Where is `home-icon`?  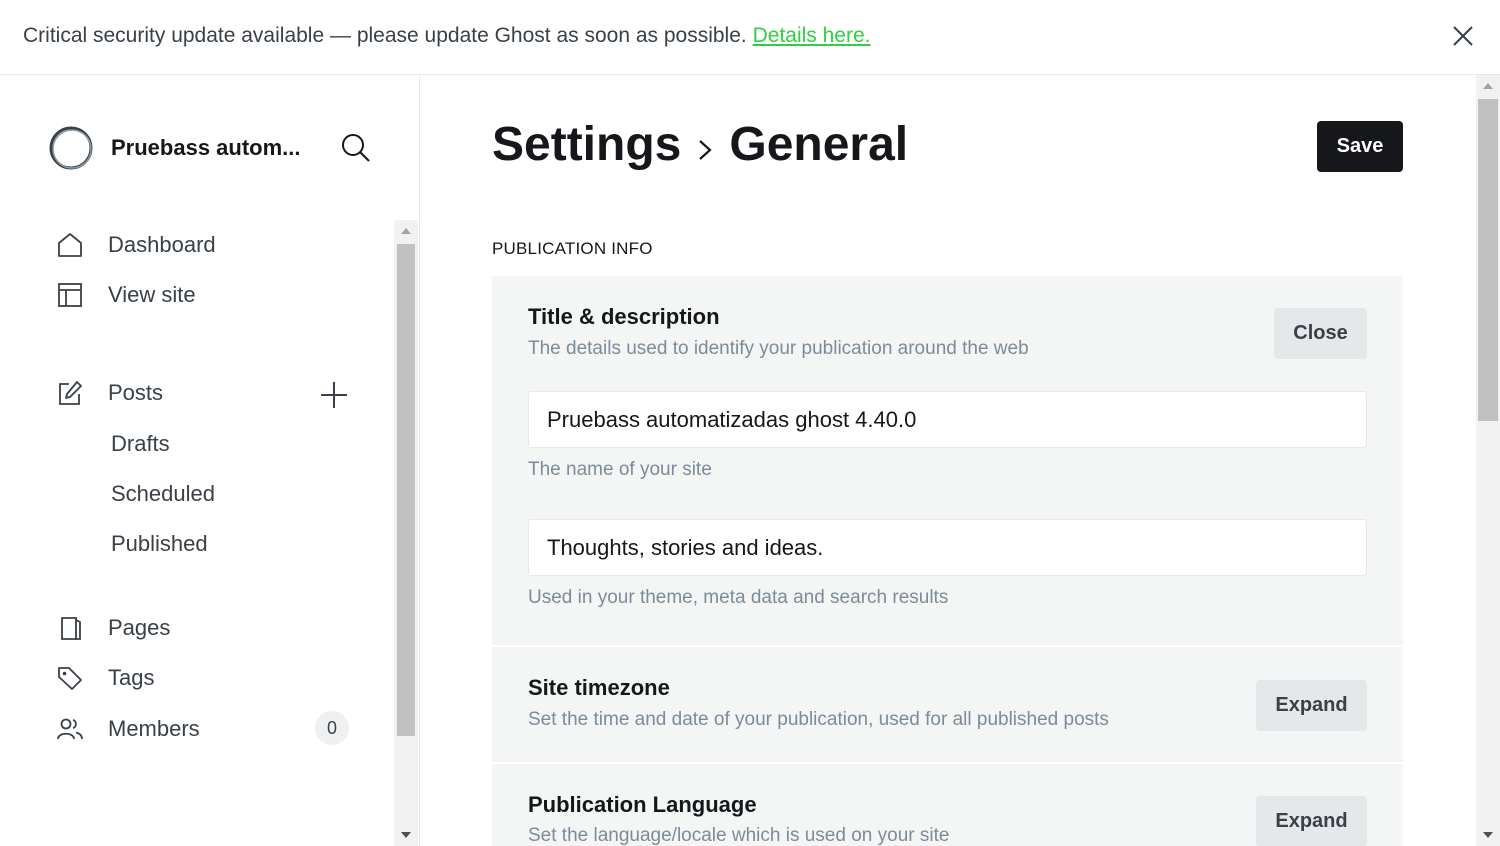 home-icon is located at coordinates (70, 245).